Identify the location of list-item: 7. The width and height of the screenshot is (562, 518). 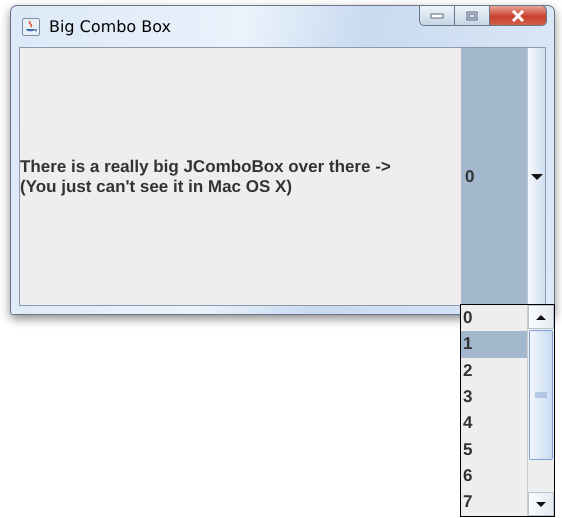
(494, 502).